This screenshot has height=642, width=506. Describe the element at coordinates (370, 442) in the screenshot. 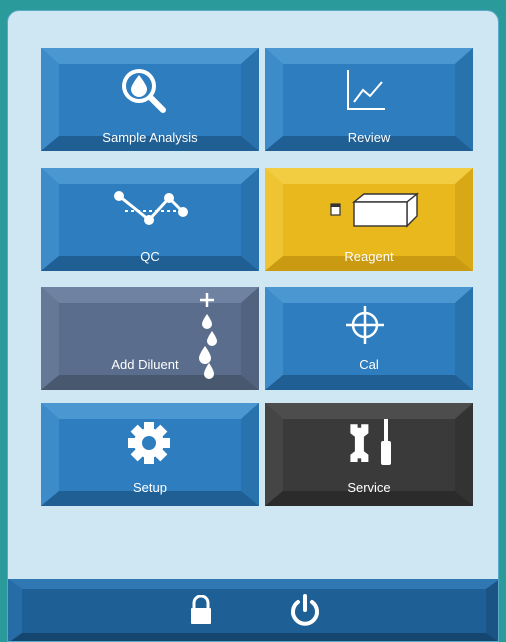

I see `tools-icon` at that location.